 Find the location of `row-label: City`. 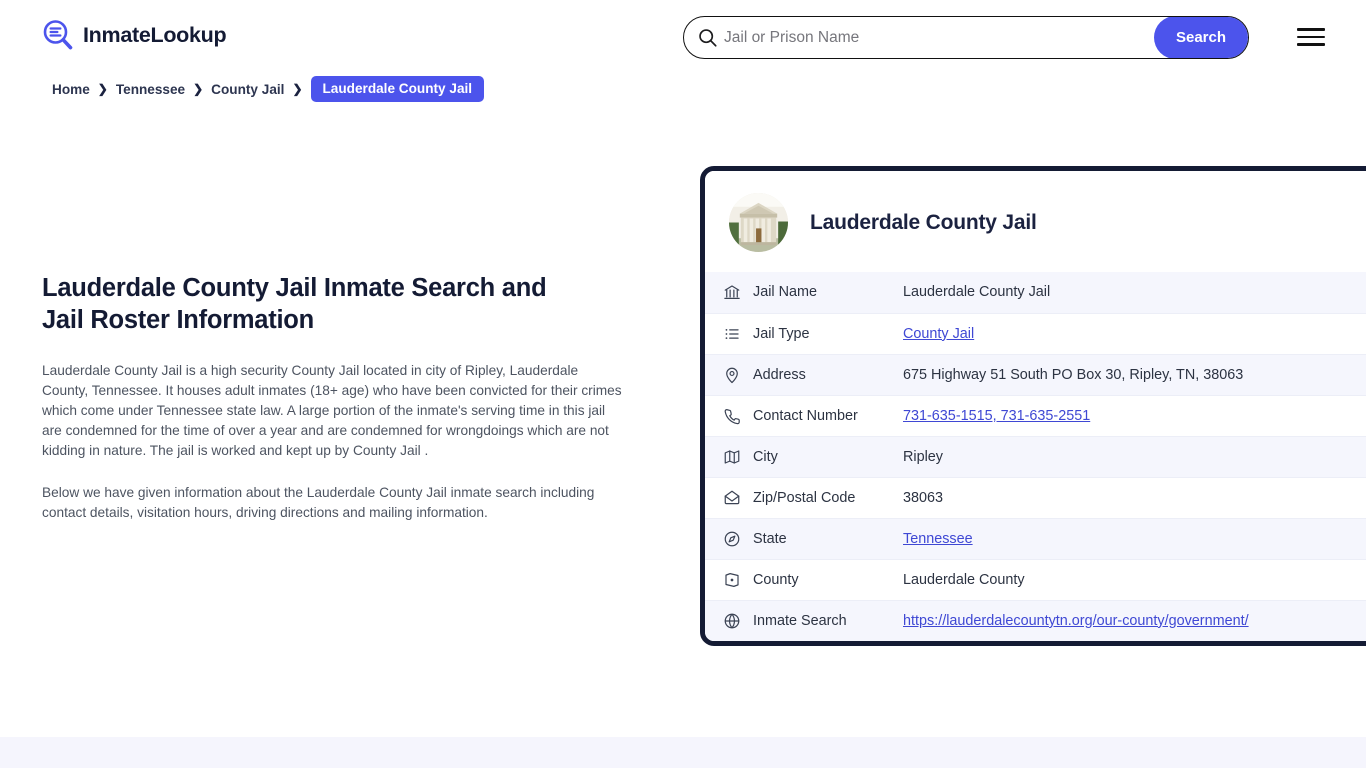

row-label: City is located at coordinates (828, 457).